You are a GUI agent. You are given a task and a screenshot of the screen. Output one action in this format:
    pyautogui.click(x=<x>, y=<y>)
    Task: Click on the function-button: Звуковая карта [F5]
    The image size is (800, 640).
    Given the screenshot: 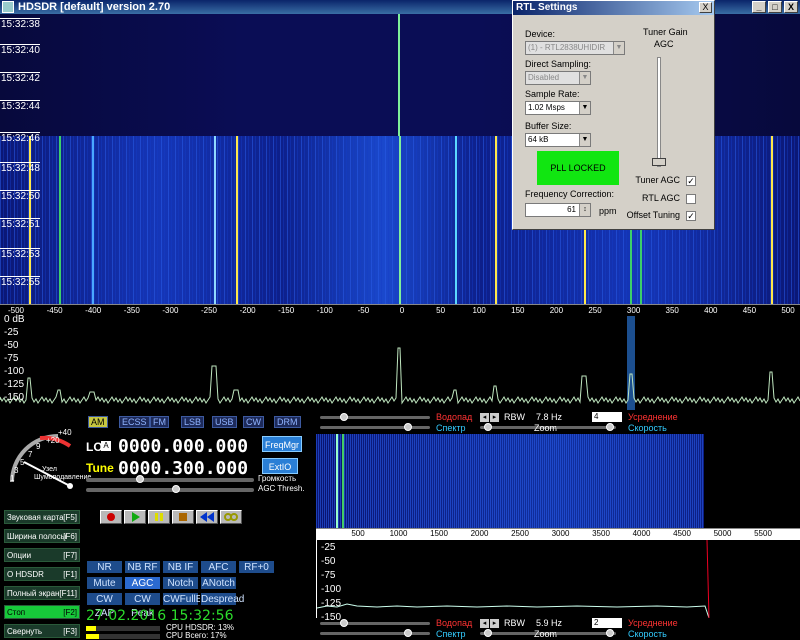 What is the action you would take?
    pyautogui.click(x=42, y=517)
    